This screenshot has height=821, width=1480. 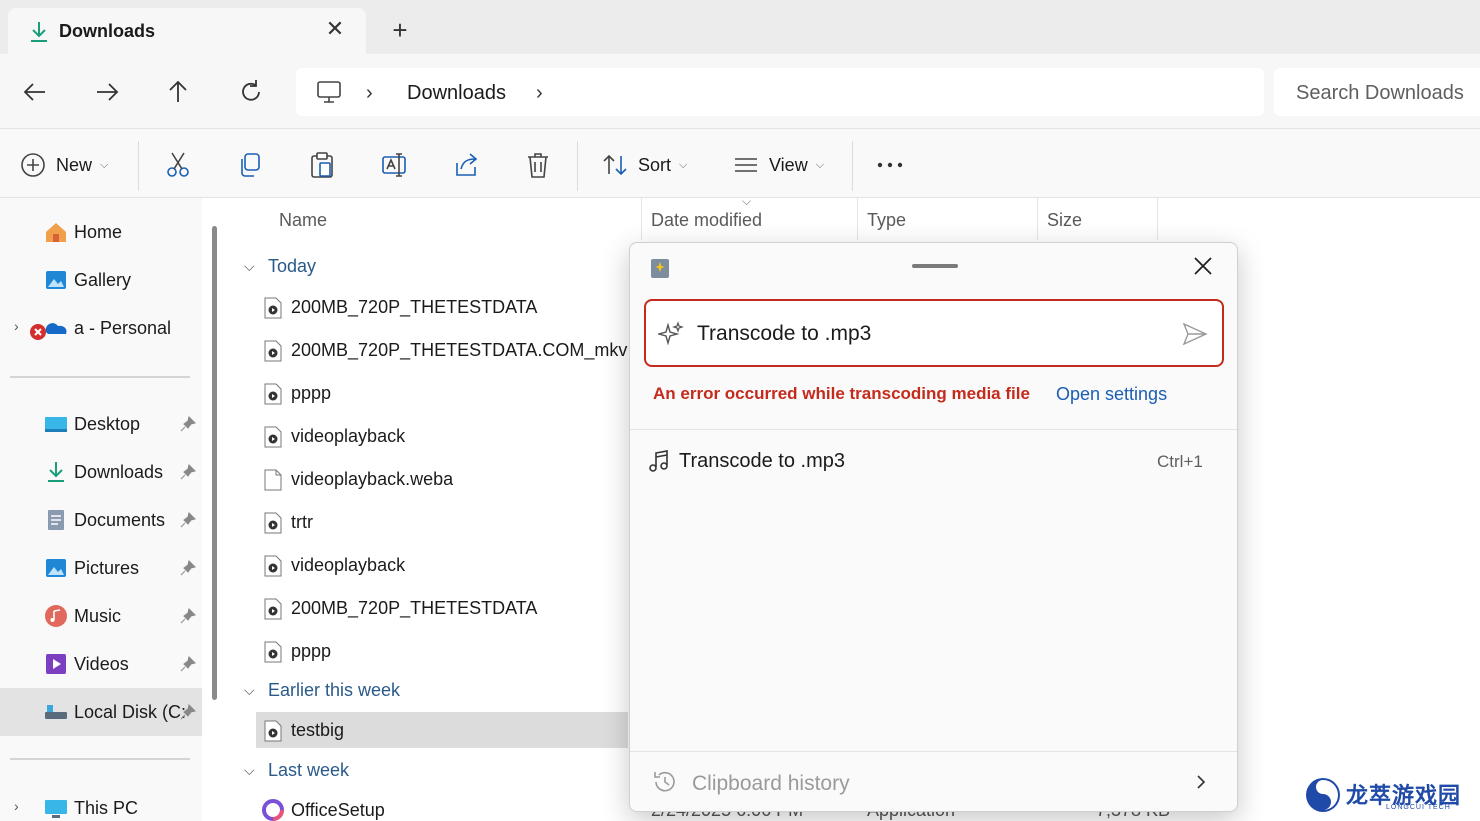 What do you see at coordinates (442, 730) in the screenshot?
I see `file-row-selected: testbig` at bounding box center [442, 730].